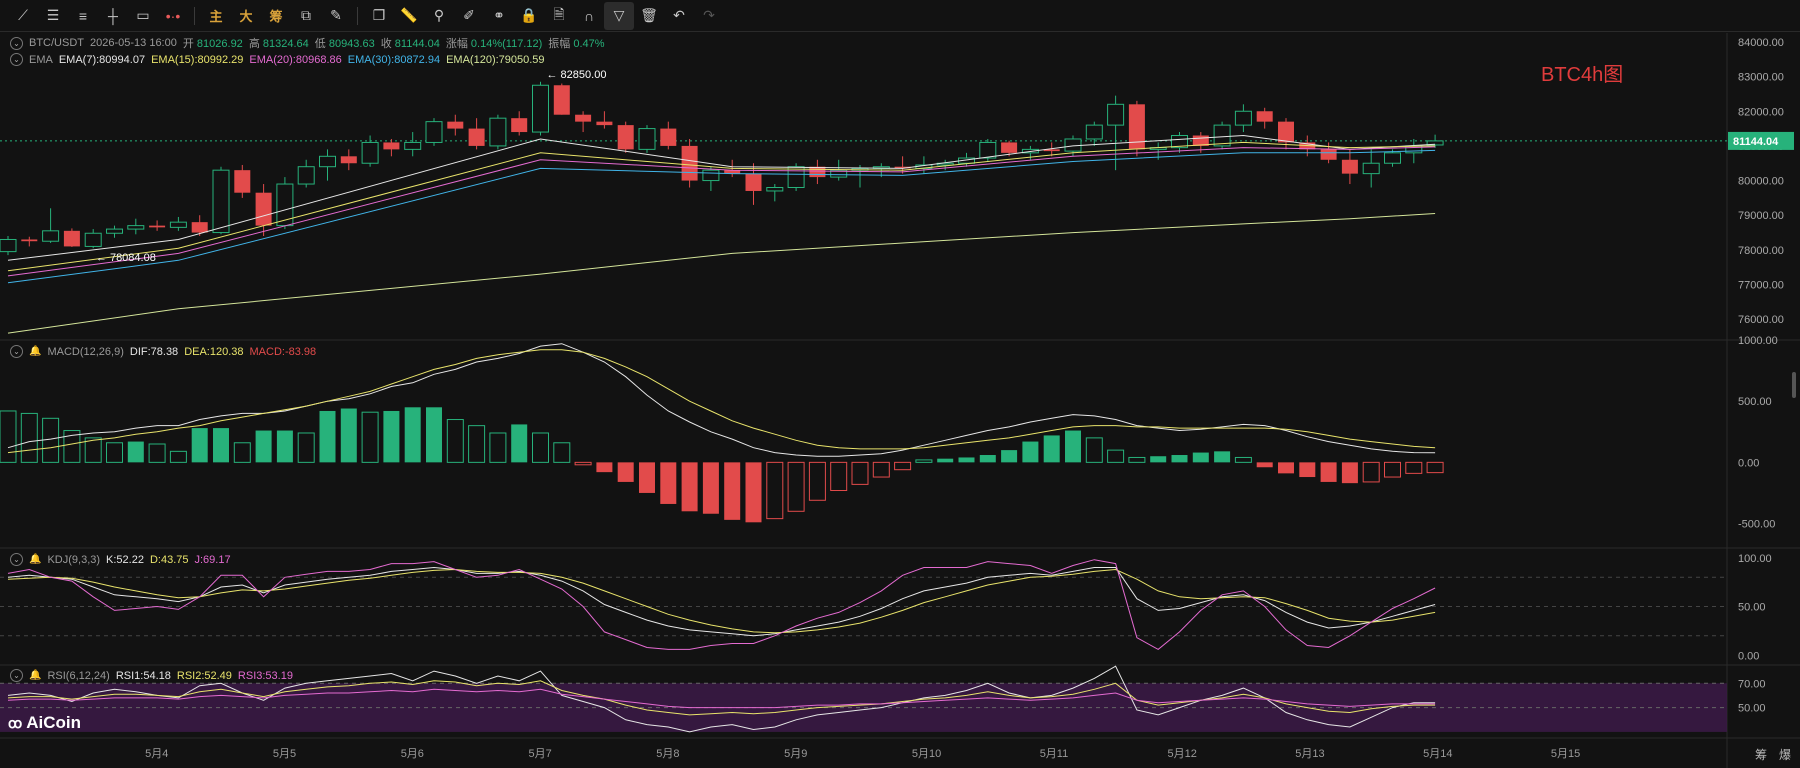  What do you see at coordinates (216, 16) in the screenshot?
I see `main-chart-button: 主` at bounding box center [216, 16].